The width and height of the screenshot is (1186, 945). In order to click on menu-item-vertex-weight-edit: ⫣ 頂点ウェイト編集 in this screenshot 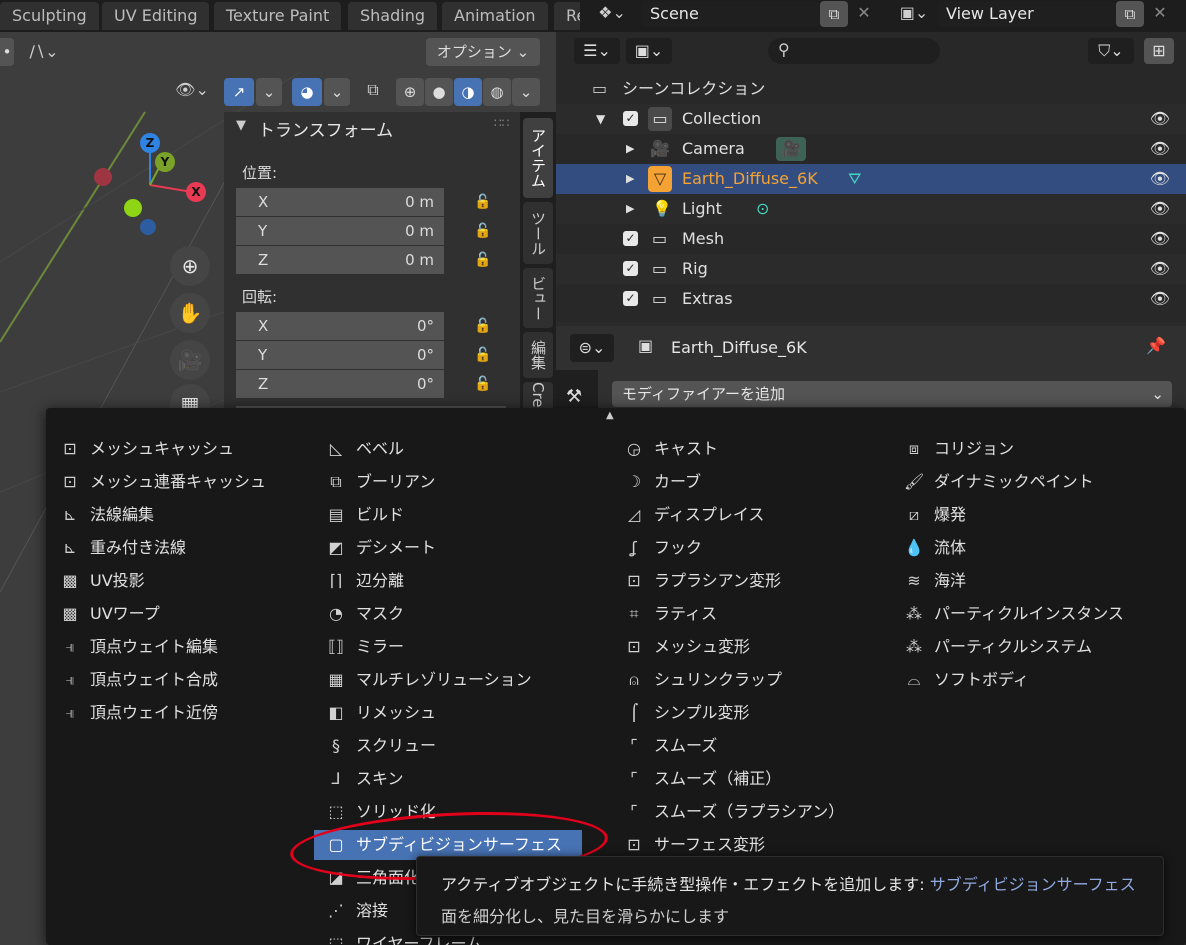, I will do `click(185, 647)`.